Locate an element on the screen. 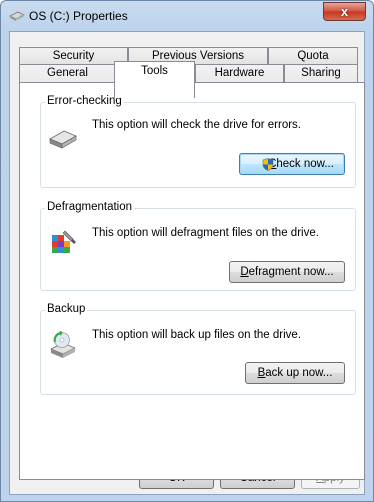 The image size is (374, 502). backup-icon is located at coordinates (63, 344).